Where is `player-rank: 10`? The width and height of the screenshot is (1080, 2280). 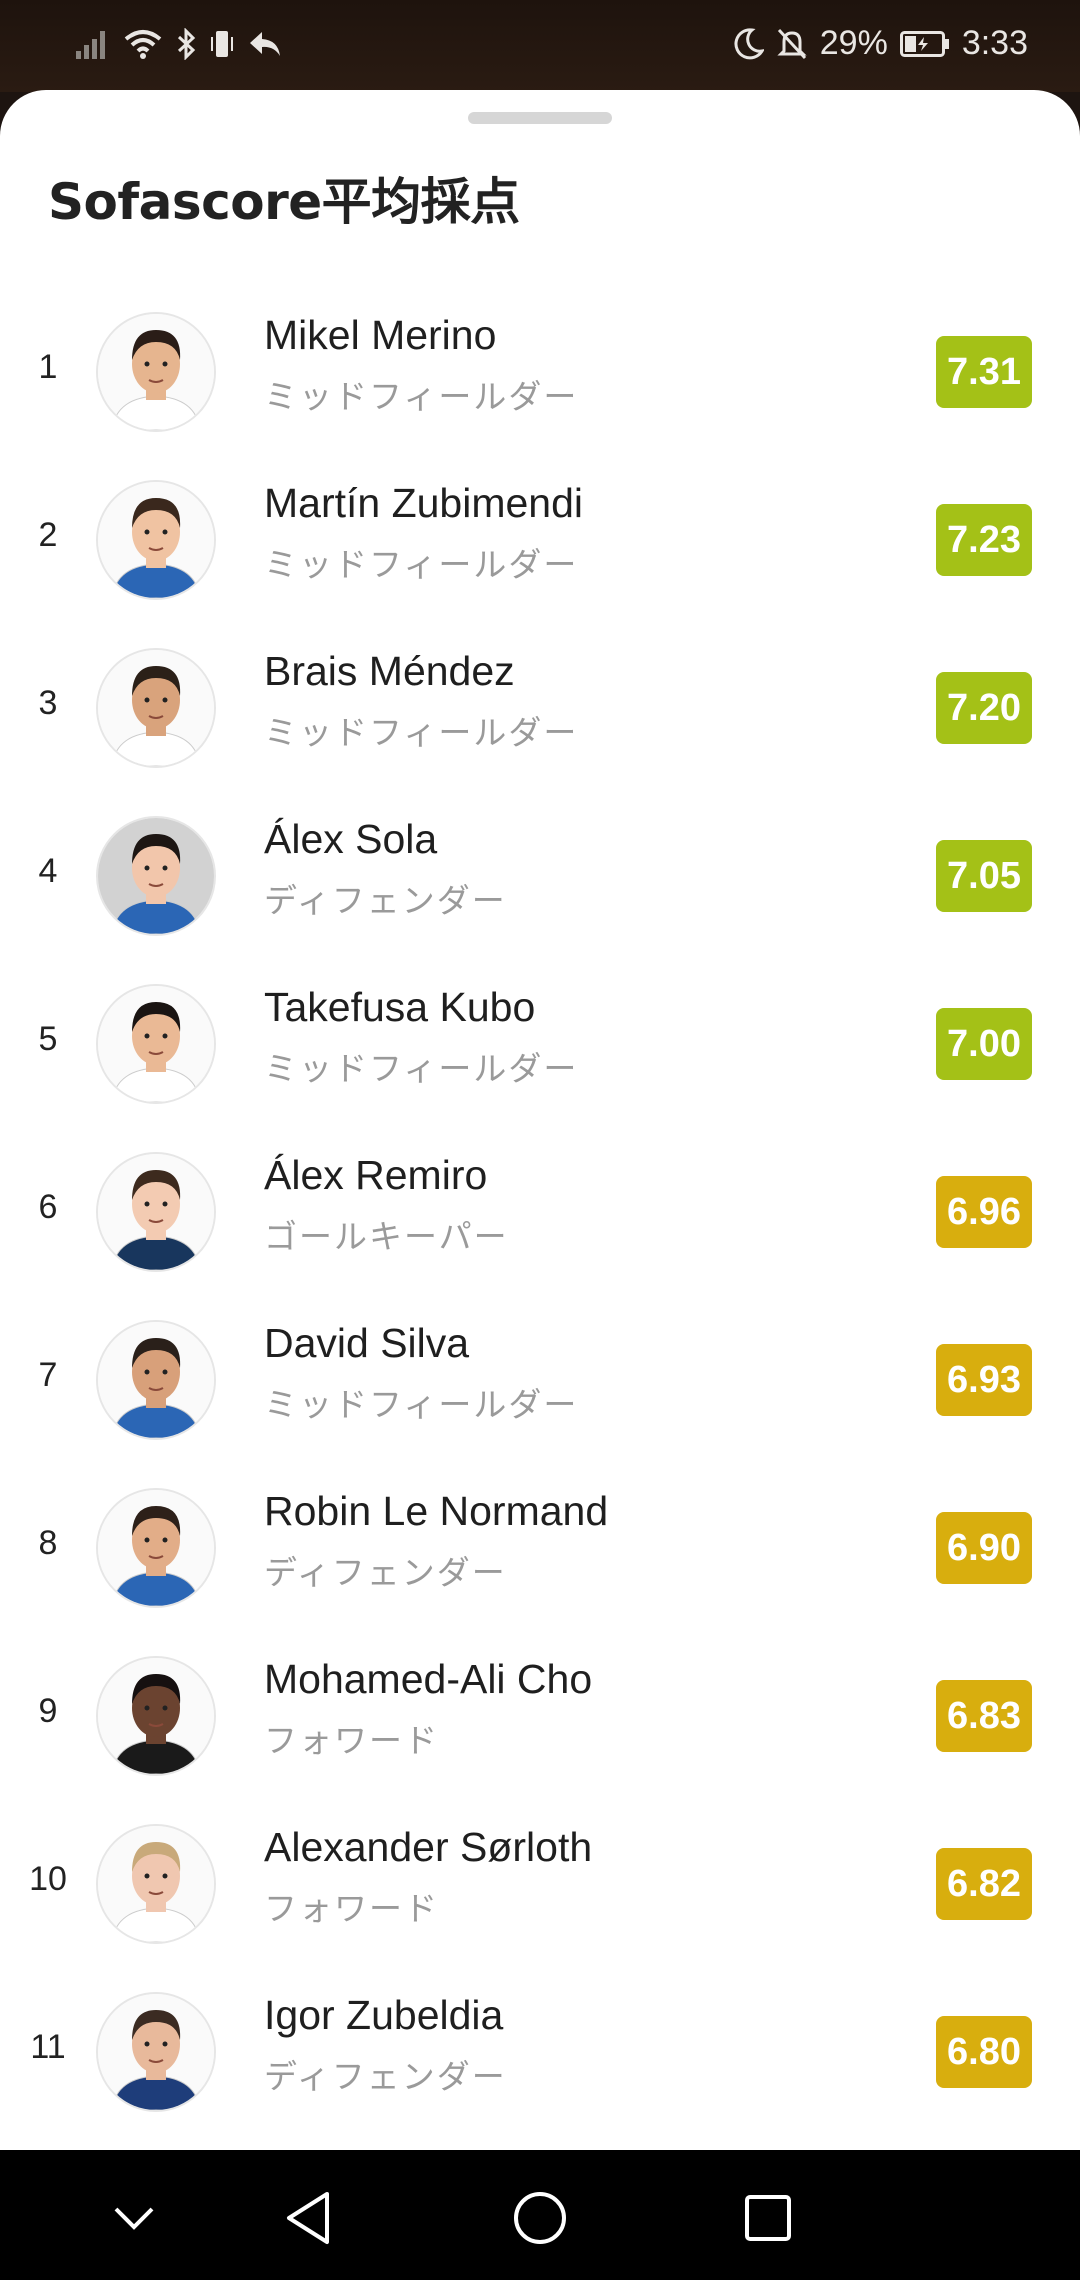 player-rank: 10 is located at coordinates (48, 1879).